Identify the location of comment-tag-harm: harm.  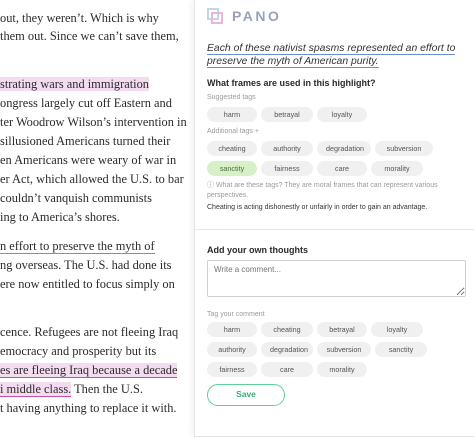
(232, 329).